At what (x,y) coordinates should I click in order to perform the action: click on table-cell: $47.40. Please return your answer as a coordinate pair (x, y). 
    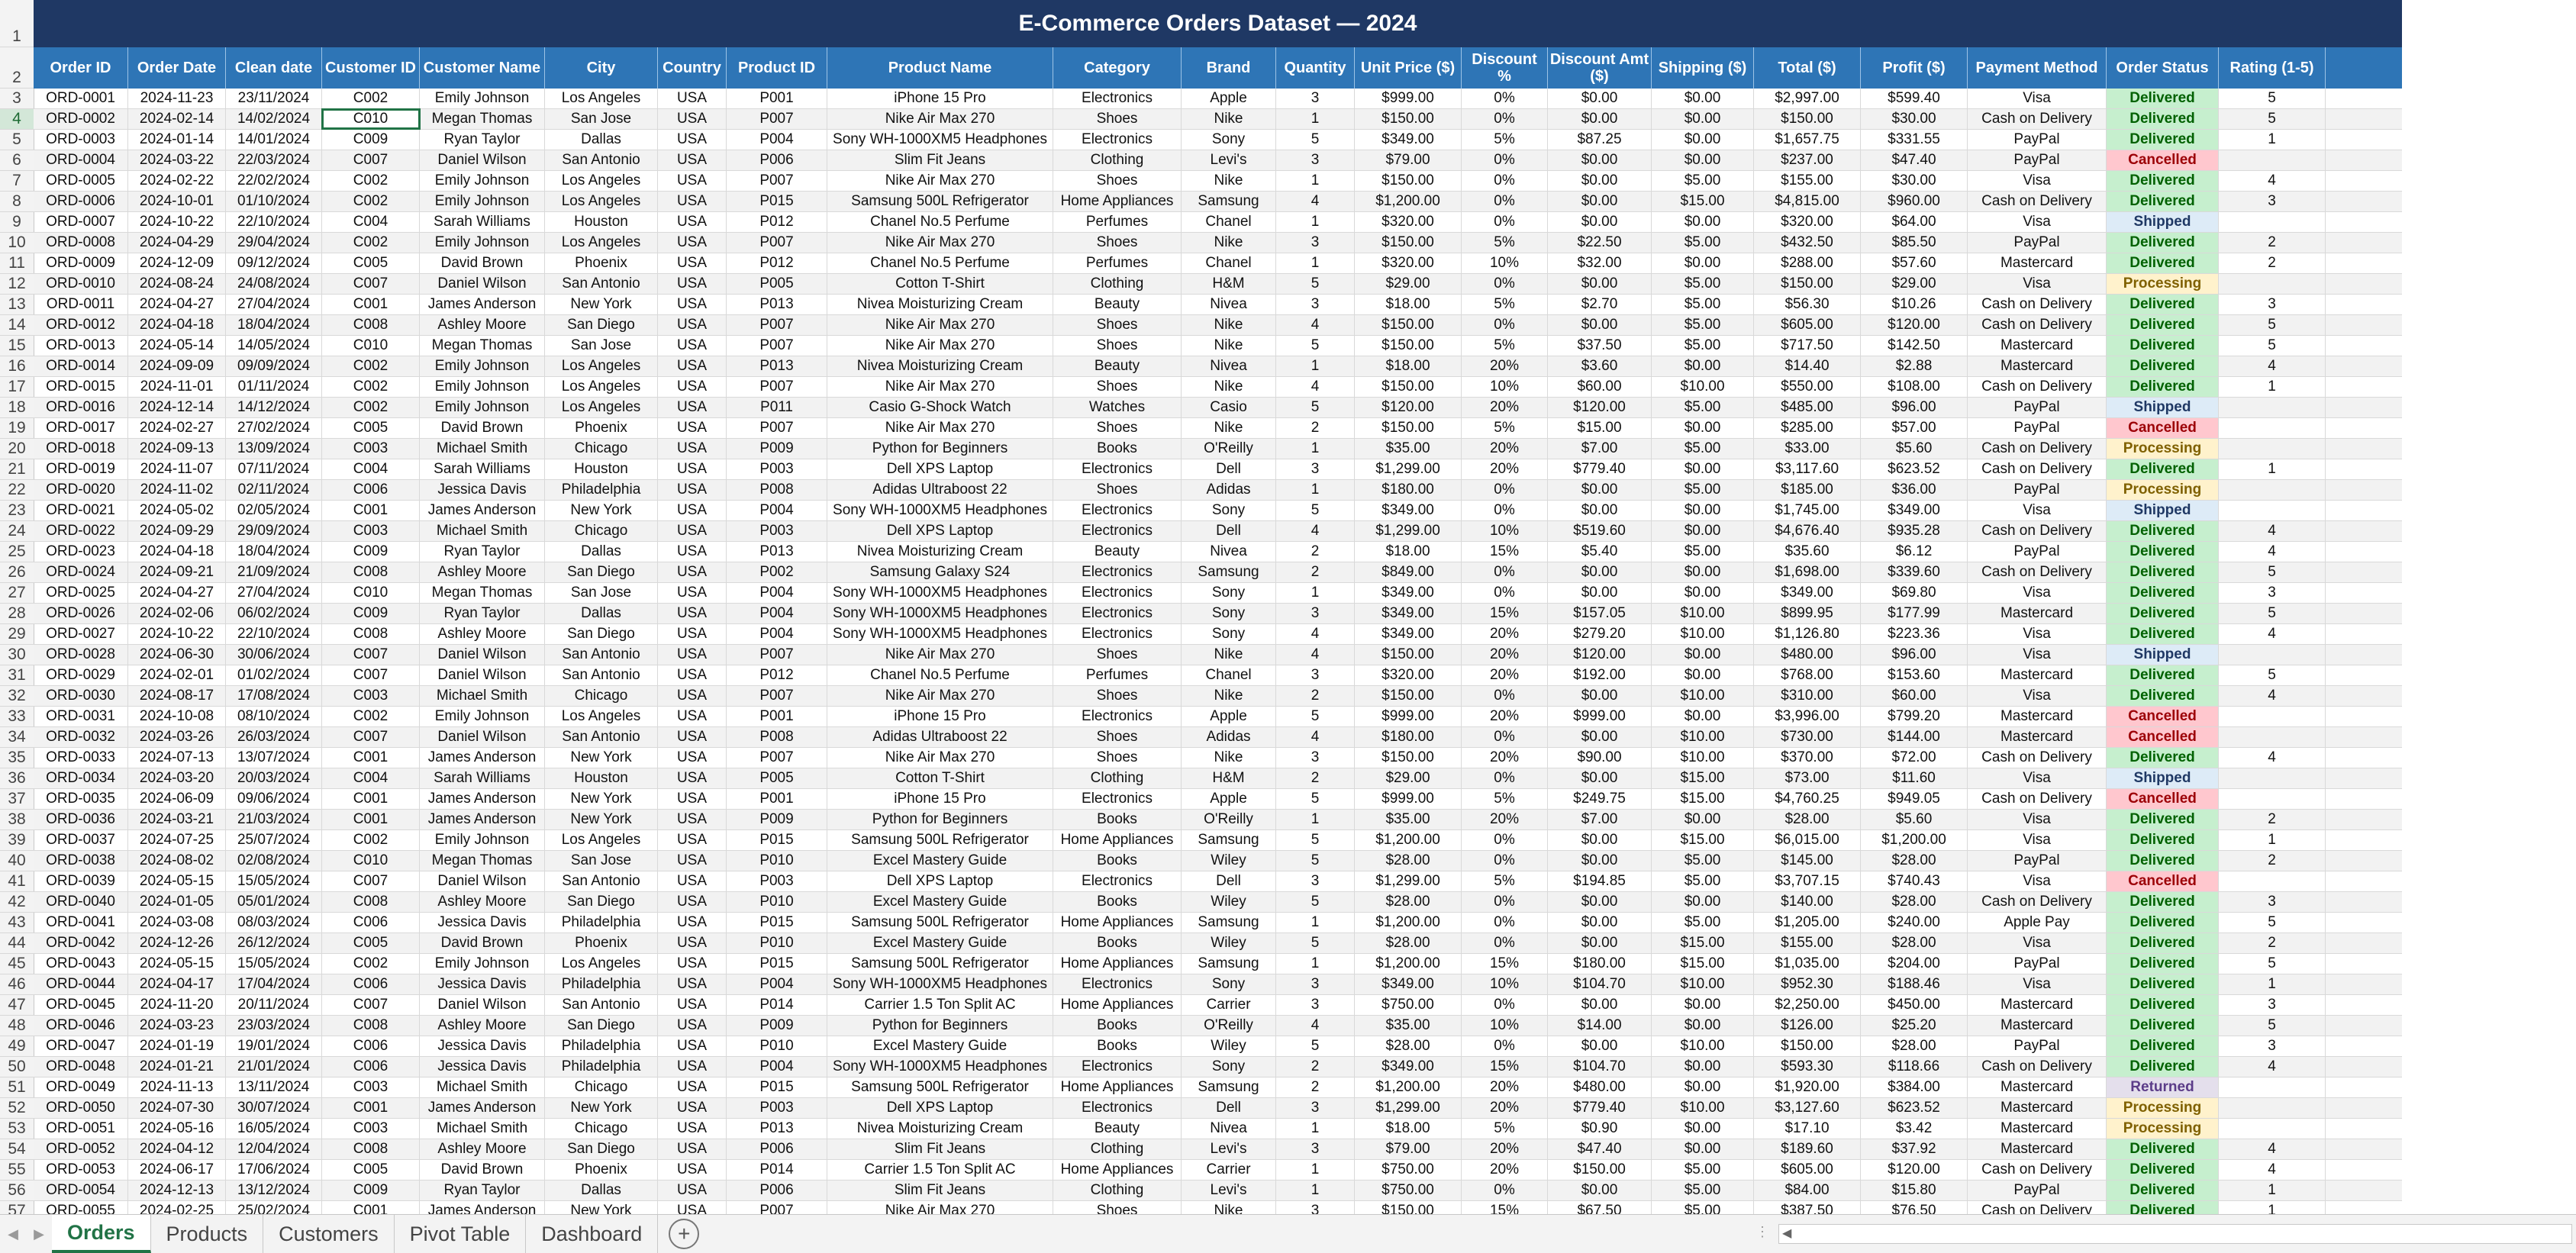
    Looking at the image, I should click on (1600, 1149).